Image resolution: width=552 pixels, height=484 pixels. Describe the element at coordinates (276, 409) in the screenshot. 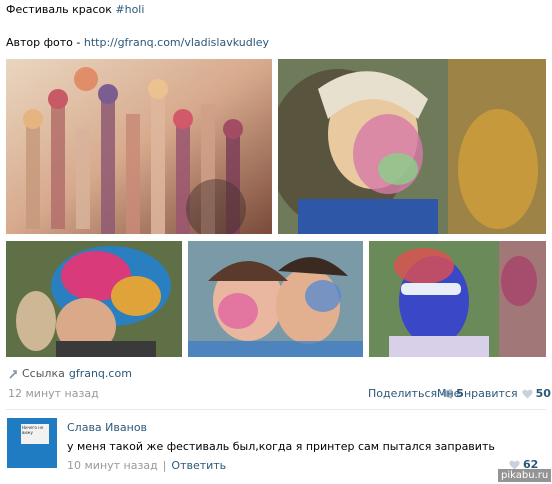

I see `divider` at that location.